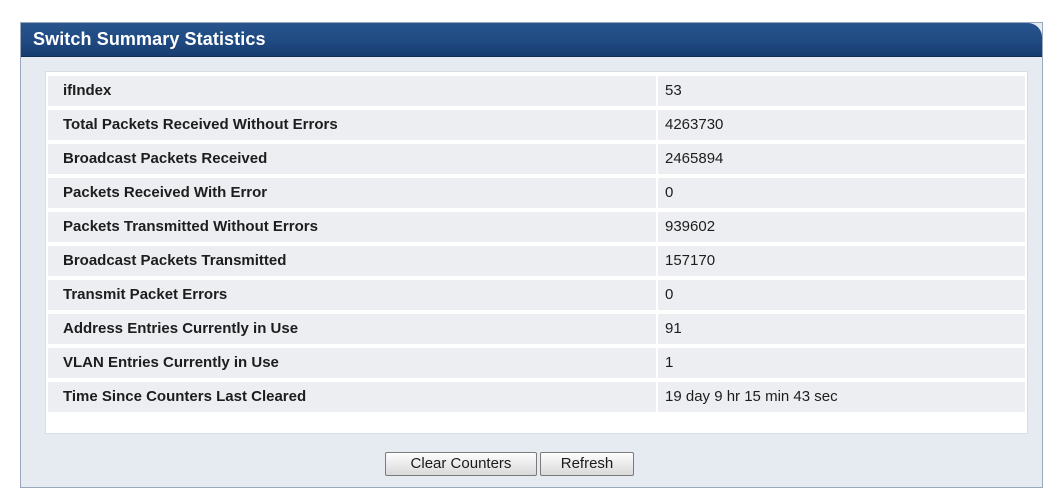  I want to click on stat-label: ifIndex, so click(87, 90).